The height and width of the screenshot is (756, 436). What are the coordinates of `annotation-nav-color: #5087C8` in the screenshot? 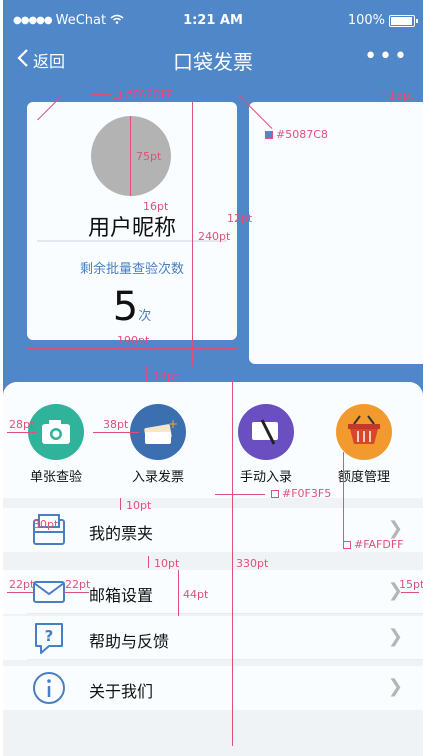 It's located at (296, 134).